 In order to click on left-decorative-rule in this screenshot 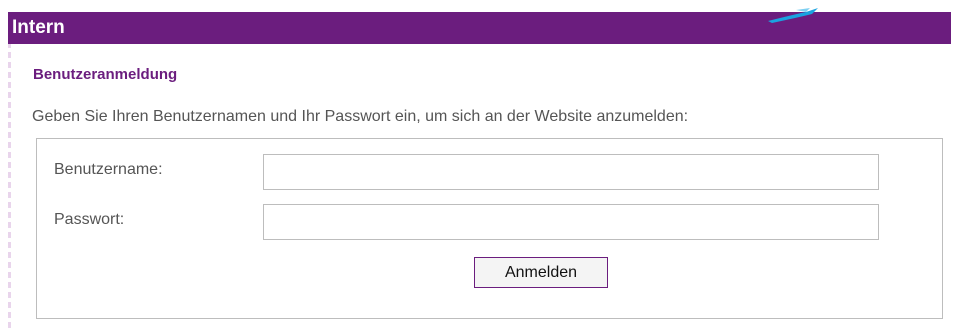, I will do `click(9, 172)`.